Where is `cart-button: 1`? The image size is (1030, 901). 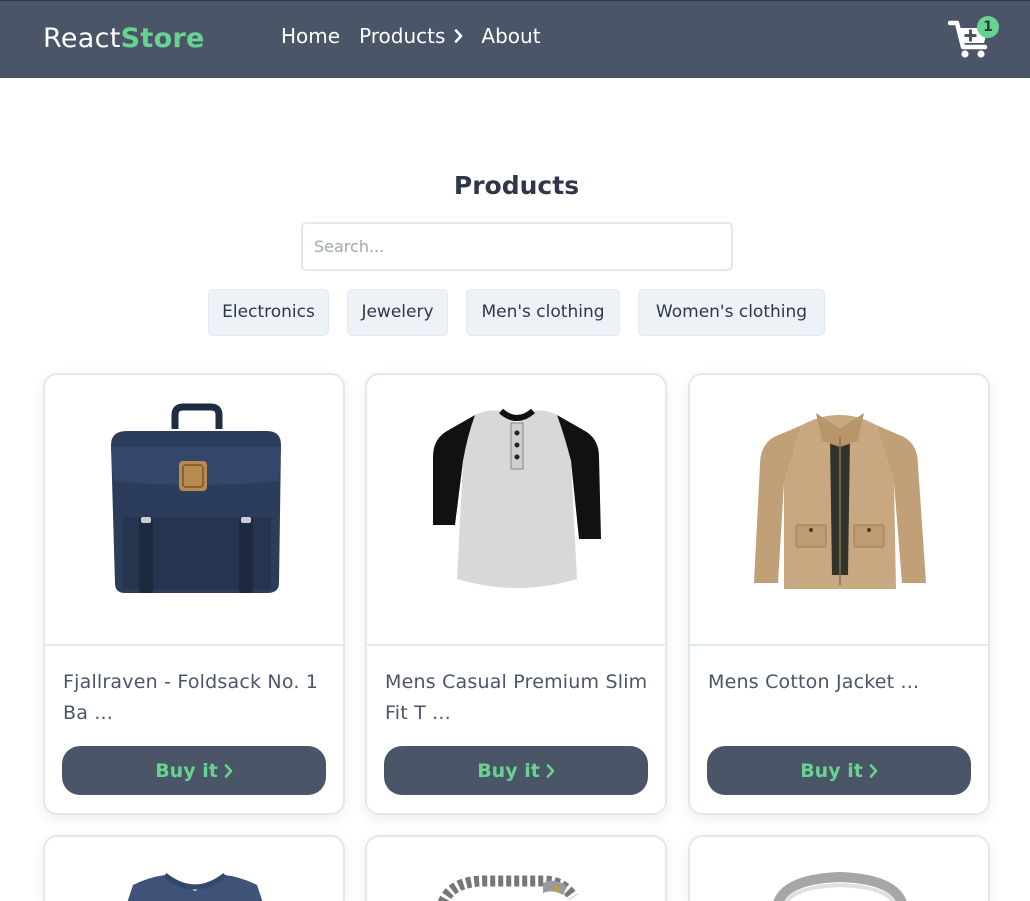
cart-button: 1 is located at coordinates (973, 38).